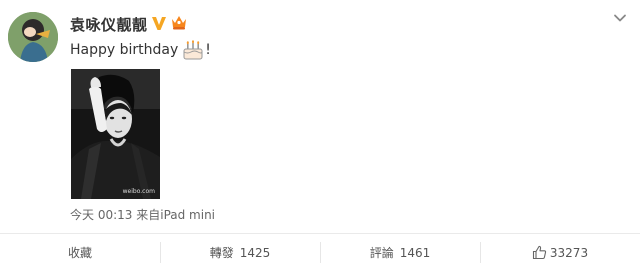 The image size is (640, 271). I want to click on cake-emoji-icon, so click(193, 50).